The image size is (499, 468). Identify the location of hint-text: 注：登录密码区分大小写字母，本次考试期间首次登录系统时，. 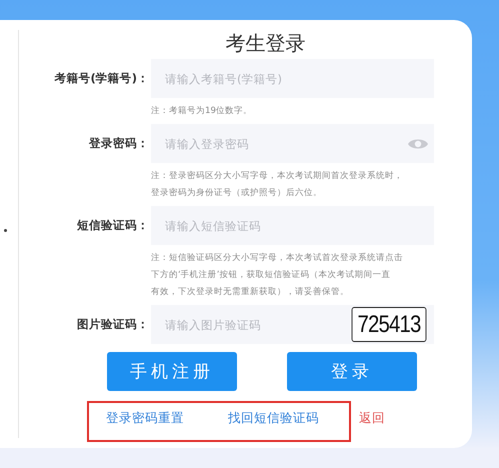
(277, 176).